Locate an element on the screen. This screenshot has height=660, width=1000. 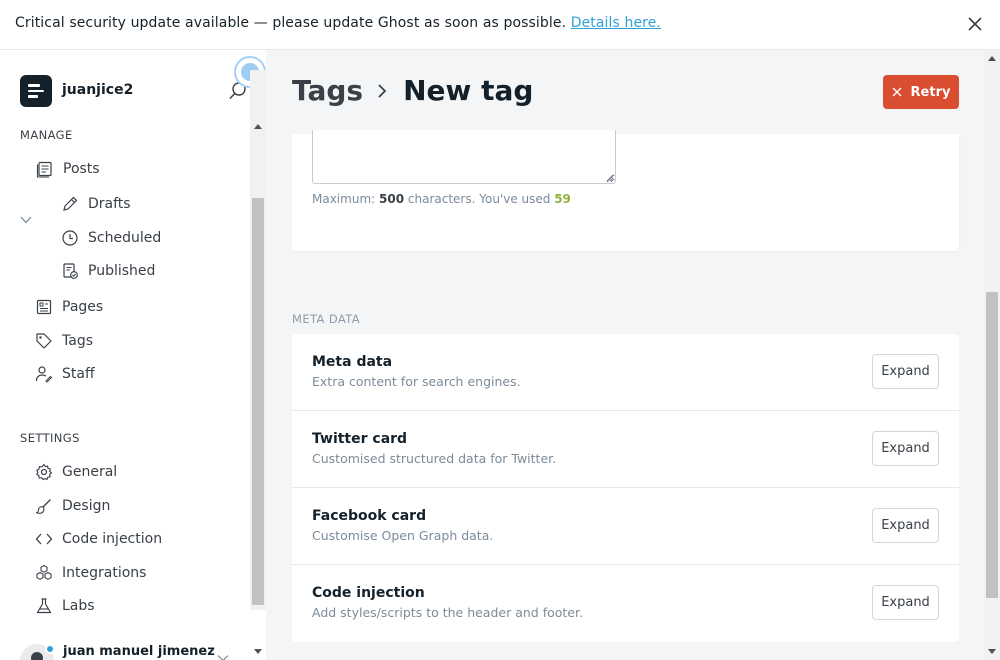
expand-meta-data-button: Expand is located at coordinates (905, 371).